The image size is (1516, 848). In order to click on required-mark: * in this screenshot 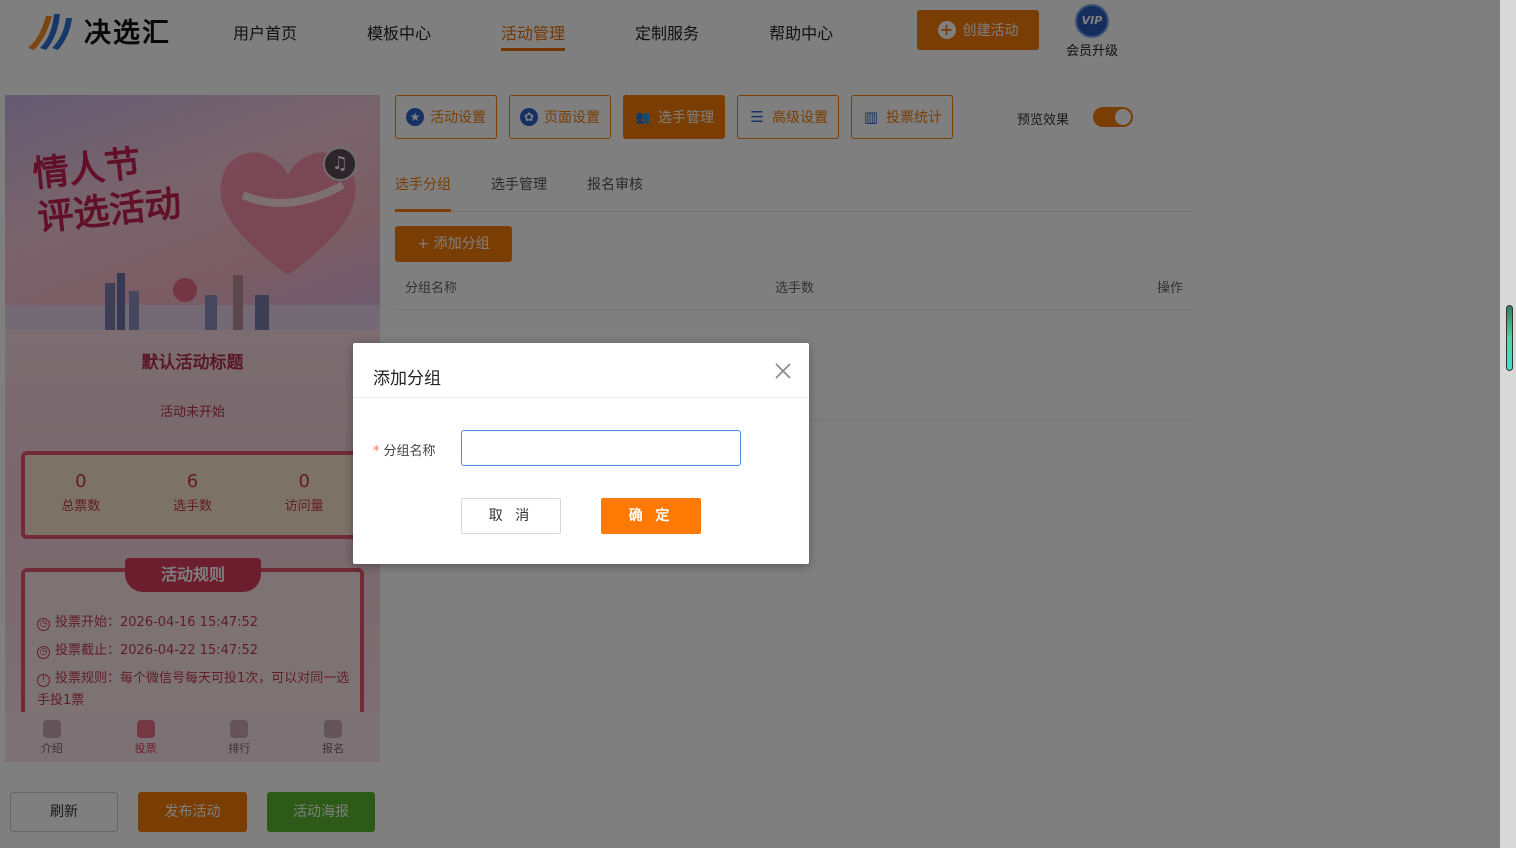, I will do `click(376, 451)`.